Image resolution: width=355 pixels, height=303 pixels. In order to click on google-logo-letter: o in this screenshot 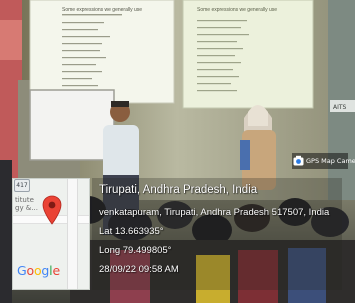, I will do `click(30, 270)`.